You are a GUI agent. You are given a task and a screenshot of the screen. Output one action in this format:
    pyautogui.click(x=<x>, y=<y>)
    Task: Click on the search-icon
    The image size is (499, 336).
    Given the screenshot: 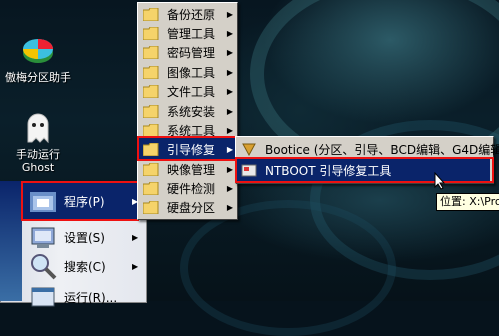 What is the action you would take?
    pyautogui.click(x=43, y=266)
    